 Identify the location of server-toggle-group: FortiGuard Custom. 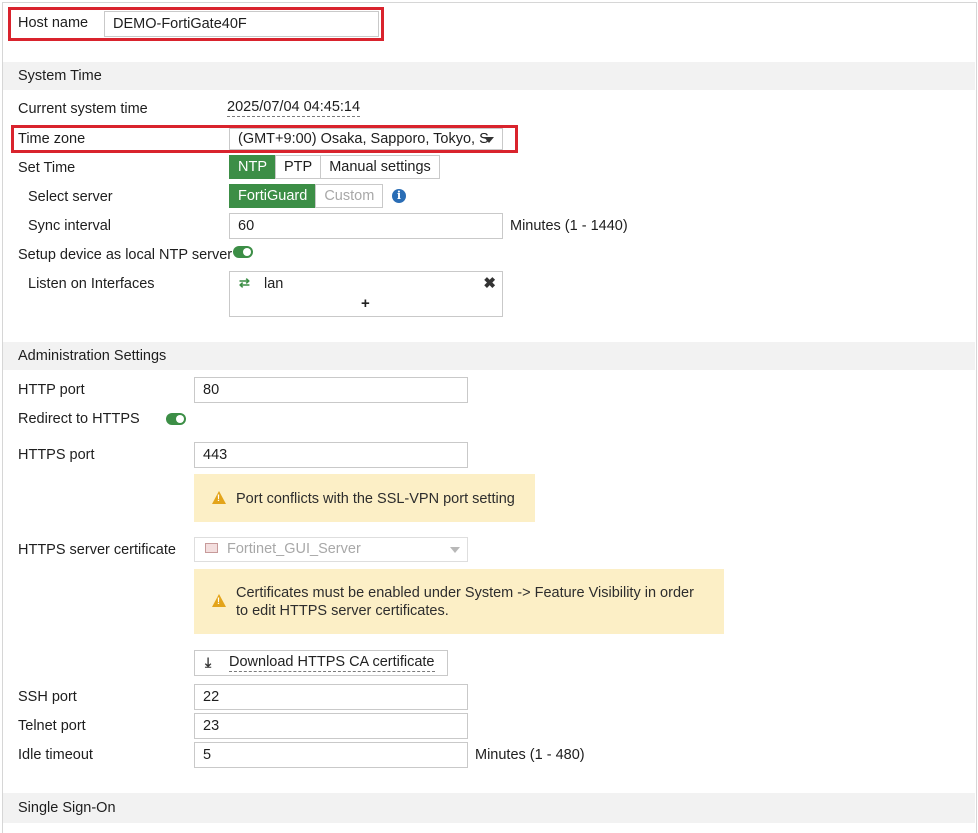
(306, 196).